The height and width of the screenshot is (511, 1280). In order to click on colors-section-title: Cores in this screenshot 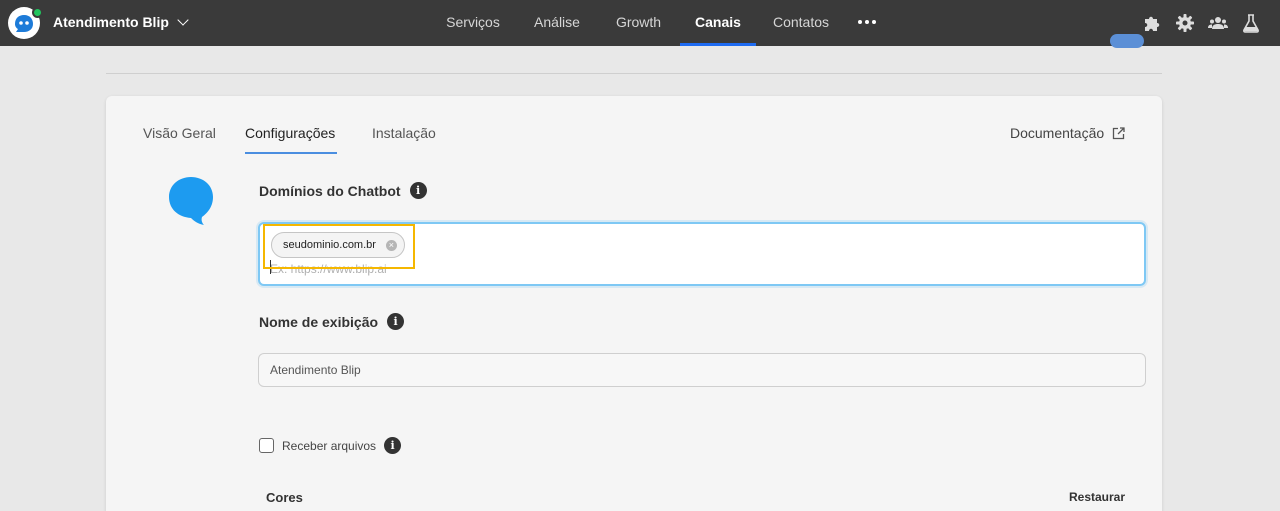, I will do `click(284, 497)`.